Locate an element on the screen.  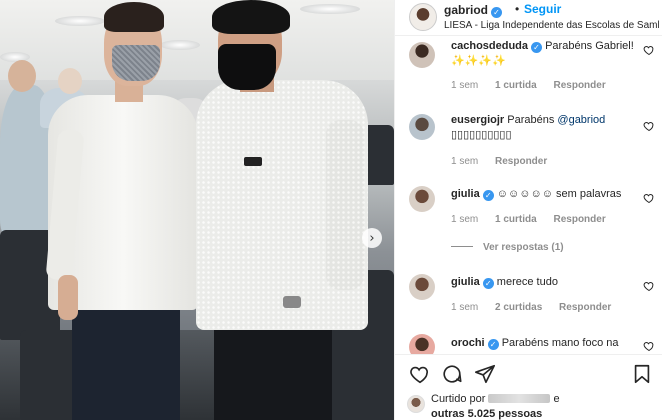
chevron-right-icon: › is located at coordinates (372, 238).